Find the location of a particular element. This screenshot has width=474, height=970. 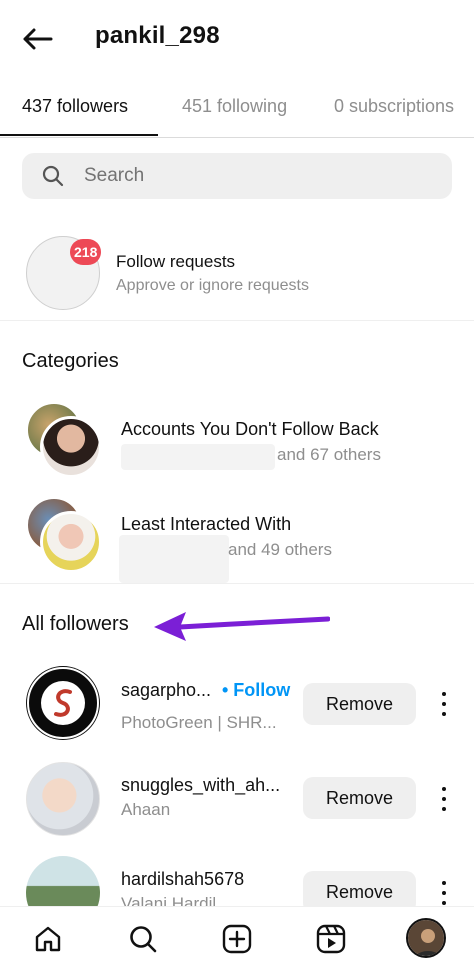

follow-requests-subtitle: Approve or ignore requests is located at coordinates (212, 285).